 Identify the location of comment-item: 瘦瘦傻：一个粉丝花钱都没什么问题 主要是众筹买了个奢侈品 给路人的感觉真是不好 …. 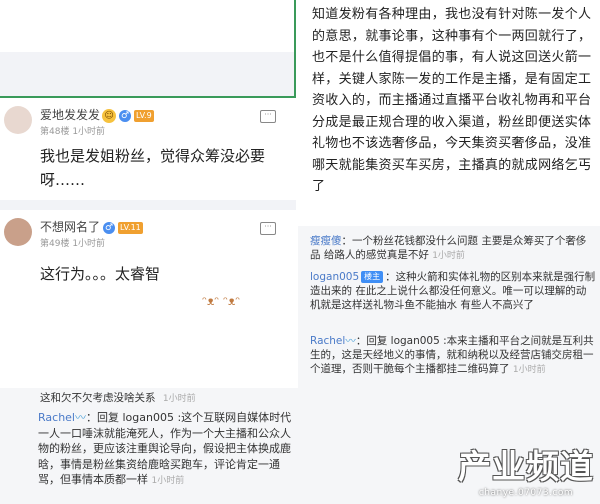
(453, 248).